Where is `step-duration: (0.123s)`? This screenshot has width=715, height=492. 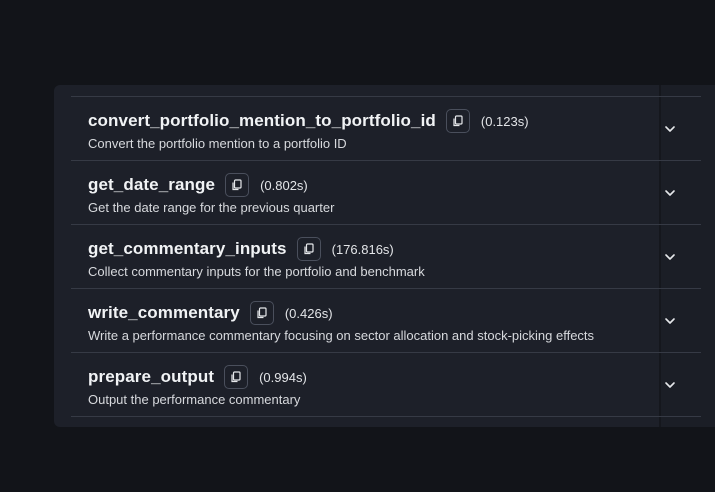
step-duration: (0.123s) is located at coordinates (504, 121).